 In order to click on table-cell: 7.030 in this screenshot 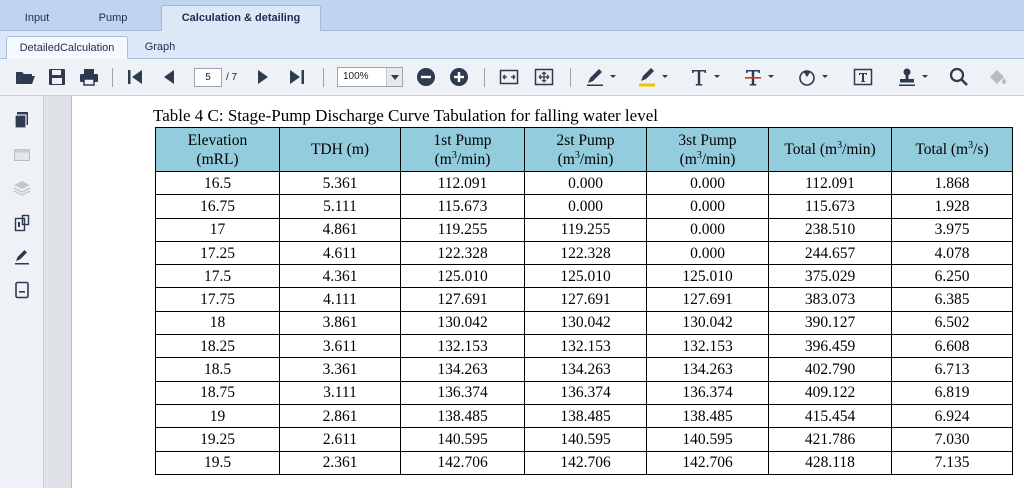, I will do `click(952, 439)`.